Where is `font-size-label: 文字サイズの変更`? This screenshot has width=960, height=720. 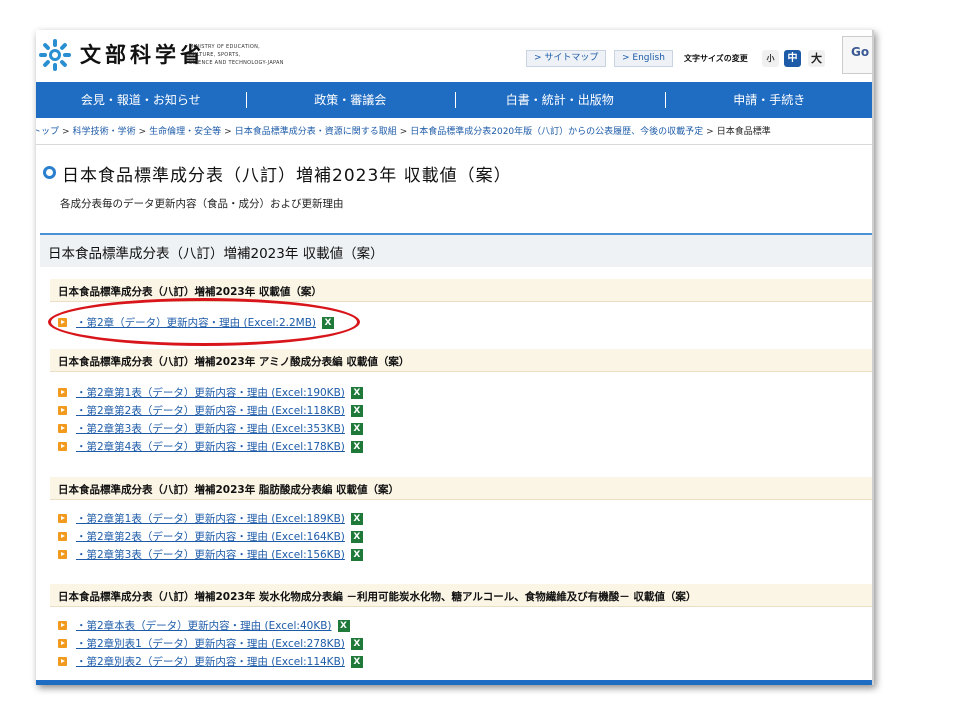
font-size-label: 文字サイズの変更 is located at coordinates (716, 58).